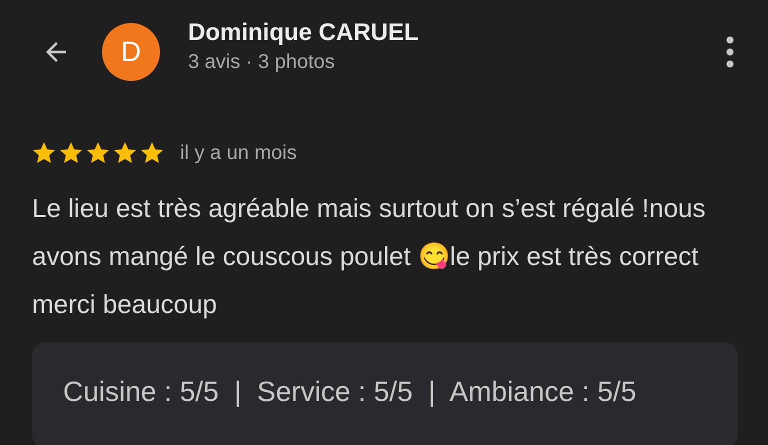  I want to click on review-time: il y a un mois, so click(238, 153).